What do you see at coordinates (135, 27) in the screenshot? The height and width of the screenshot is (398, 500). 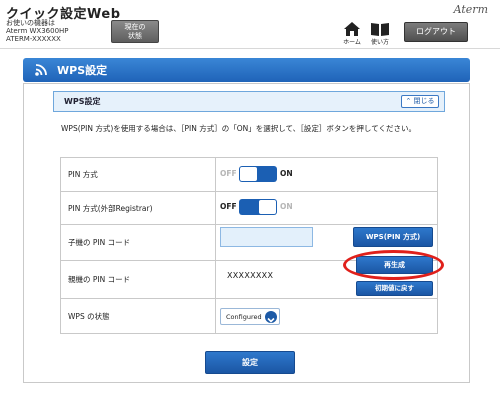 I see `current-status-label-1: 現在の` at bounding box center [135, 27].